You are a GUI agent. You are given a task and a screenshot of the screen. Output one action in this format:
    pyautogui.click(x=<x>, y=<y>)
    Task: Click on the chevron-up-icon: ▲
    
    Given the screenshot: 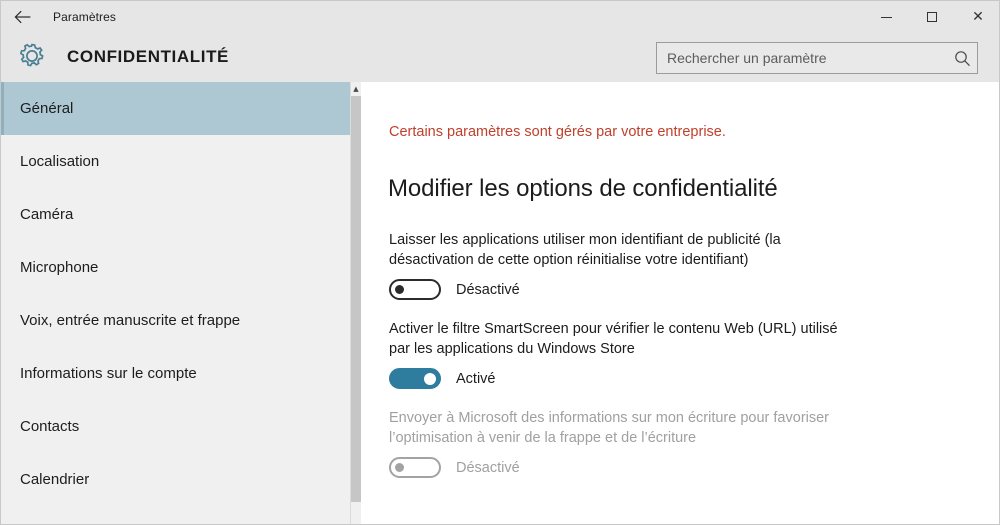 What is the action you would take?
    pyautogui.click(x=356, y=88)
    